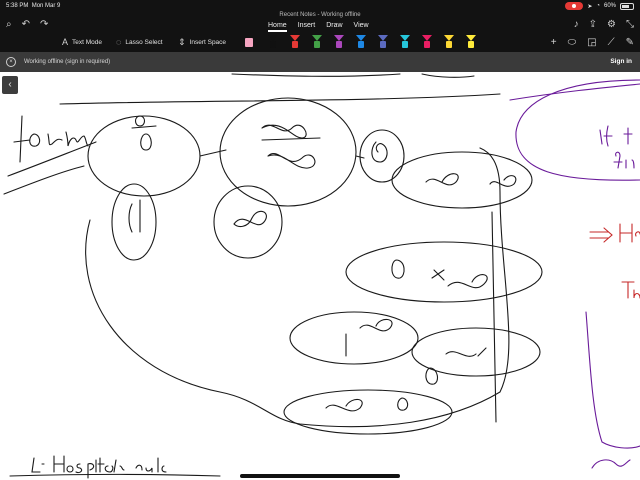 This screenshot has width=640, height=480. I want to click on nav-icons: ⌕ ↶ ↷, so click(27, 24).